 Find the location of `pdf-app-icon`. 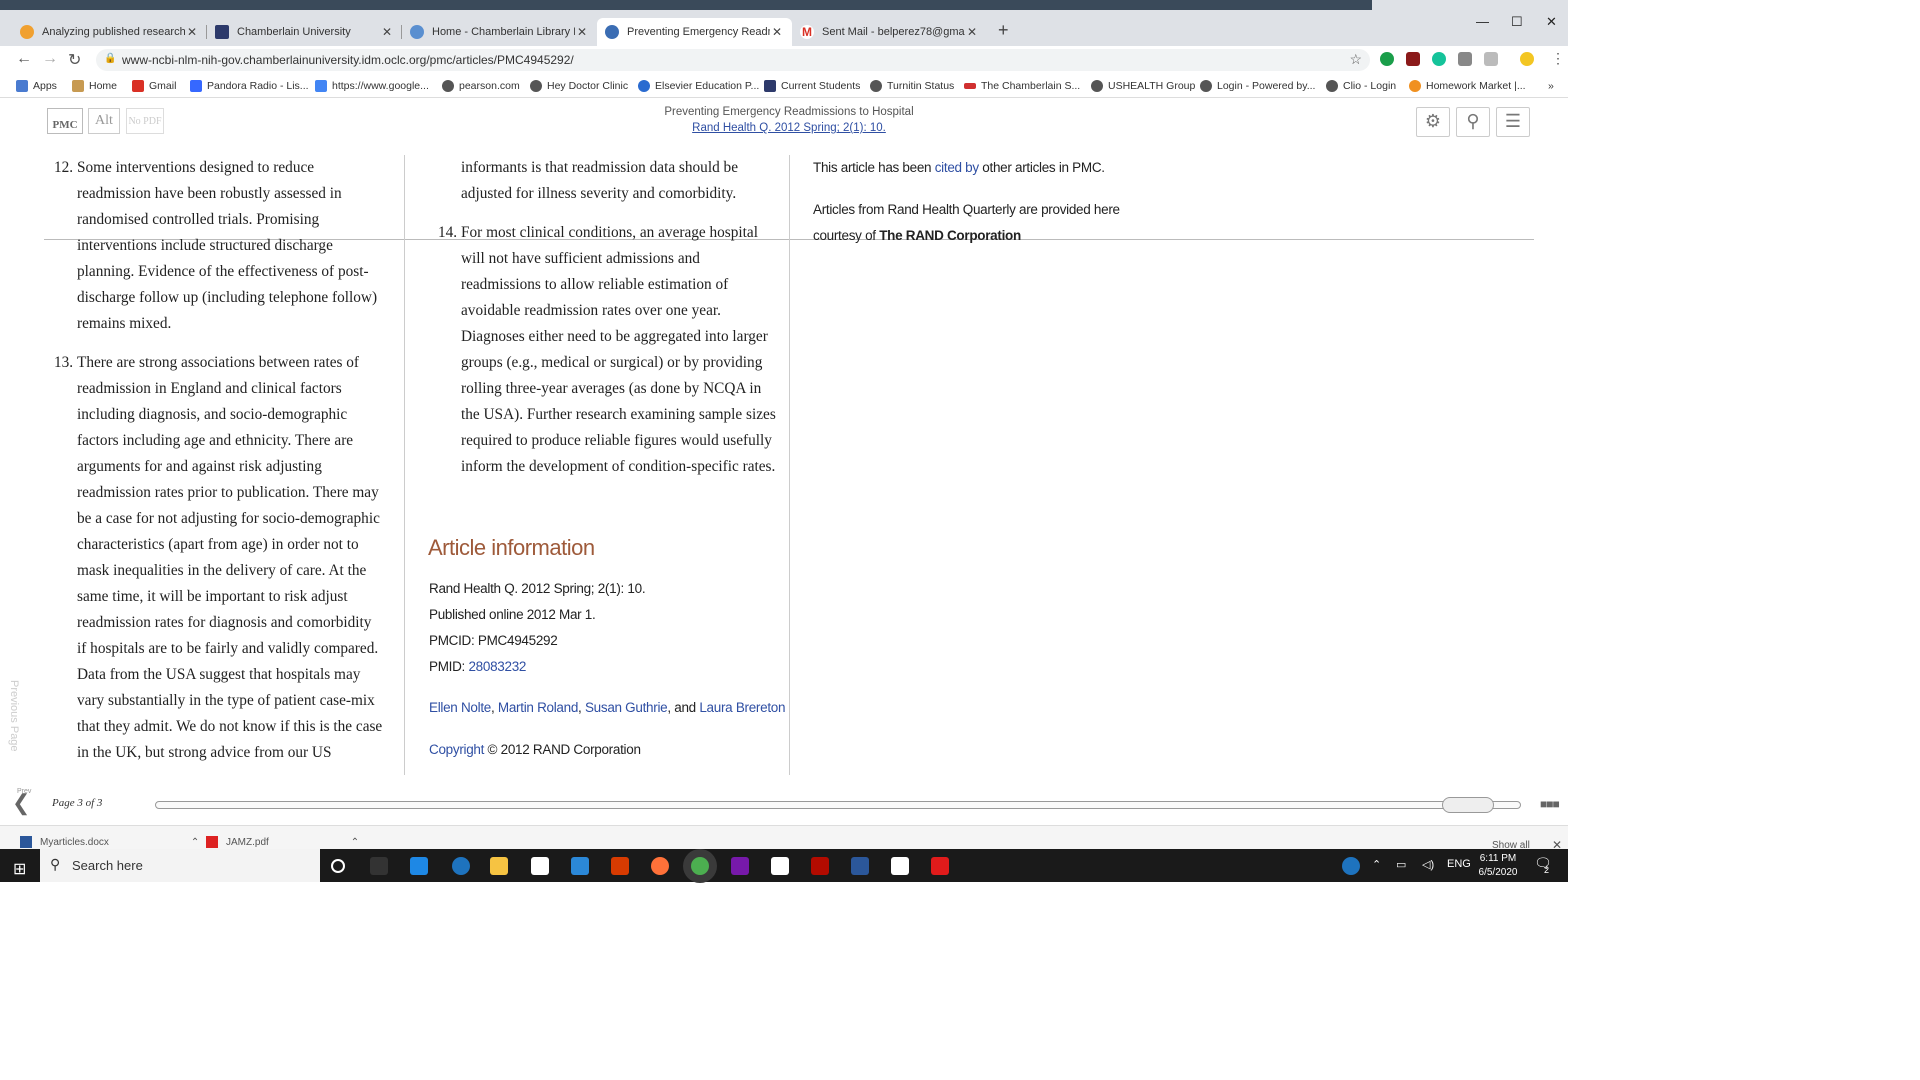

pdf-app-icon is located at coordinates (940, 866).